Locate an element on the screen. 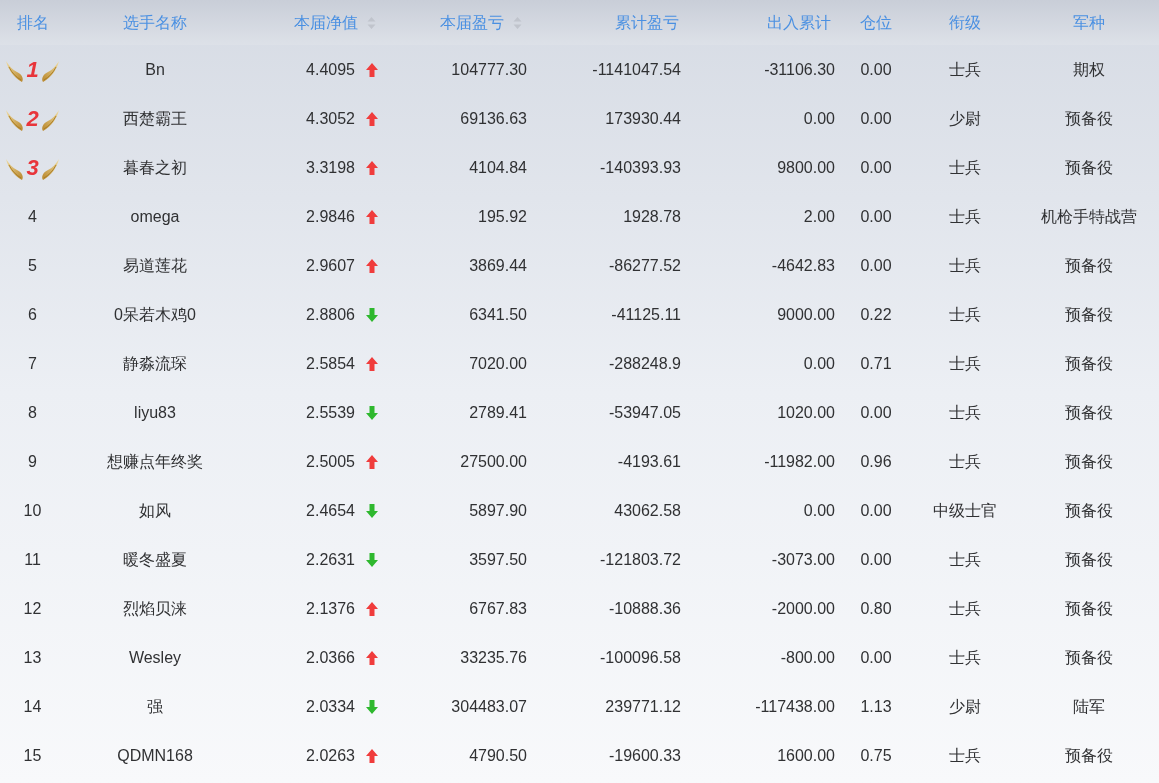 This screenshot has width=1159, height=783. flow-value: 1600.00 is located at coordinates (806, 755).